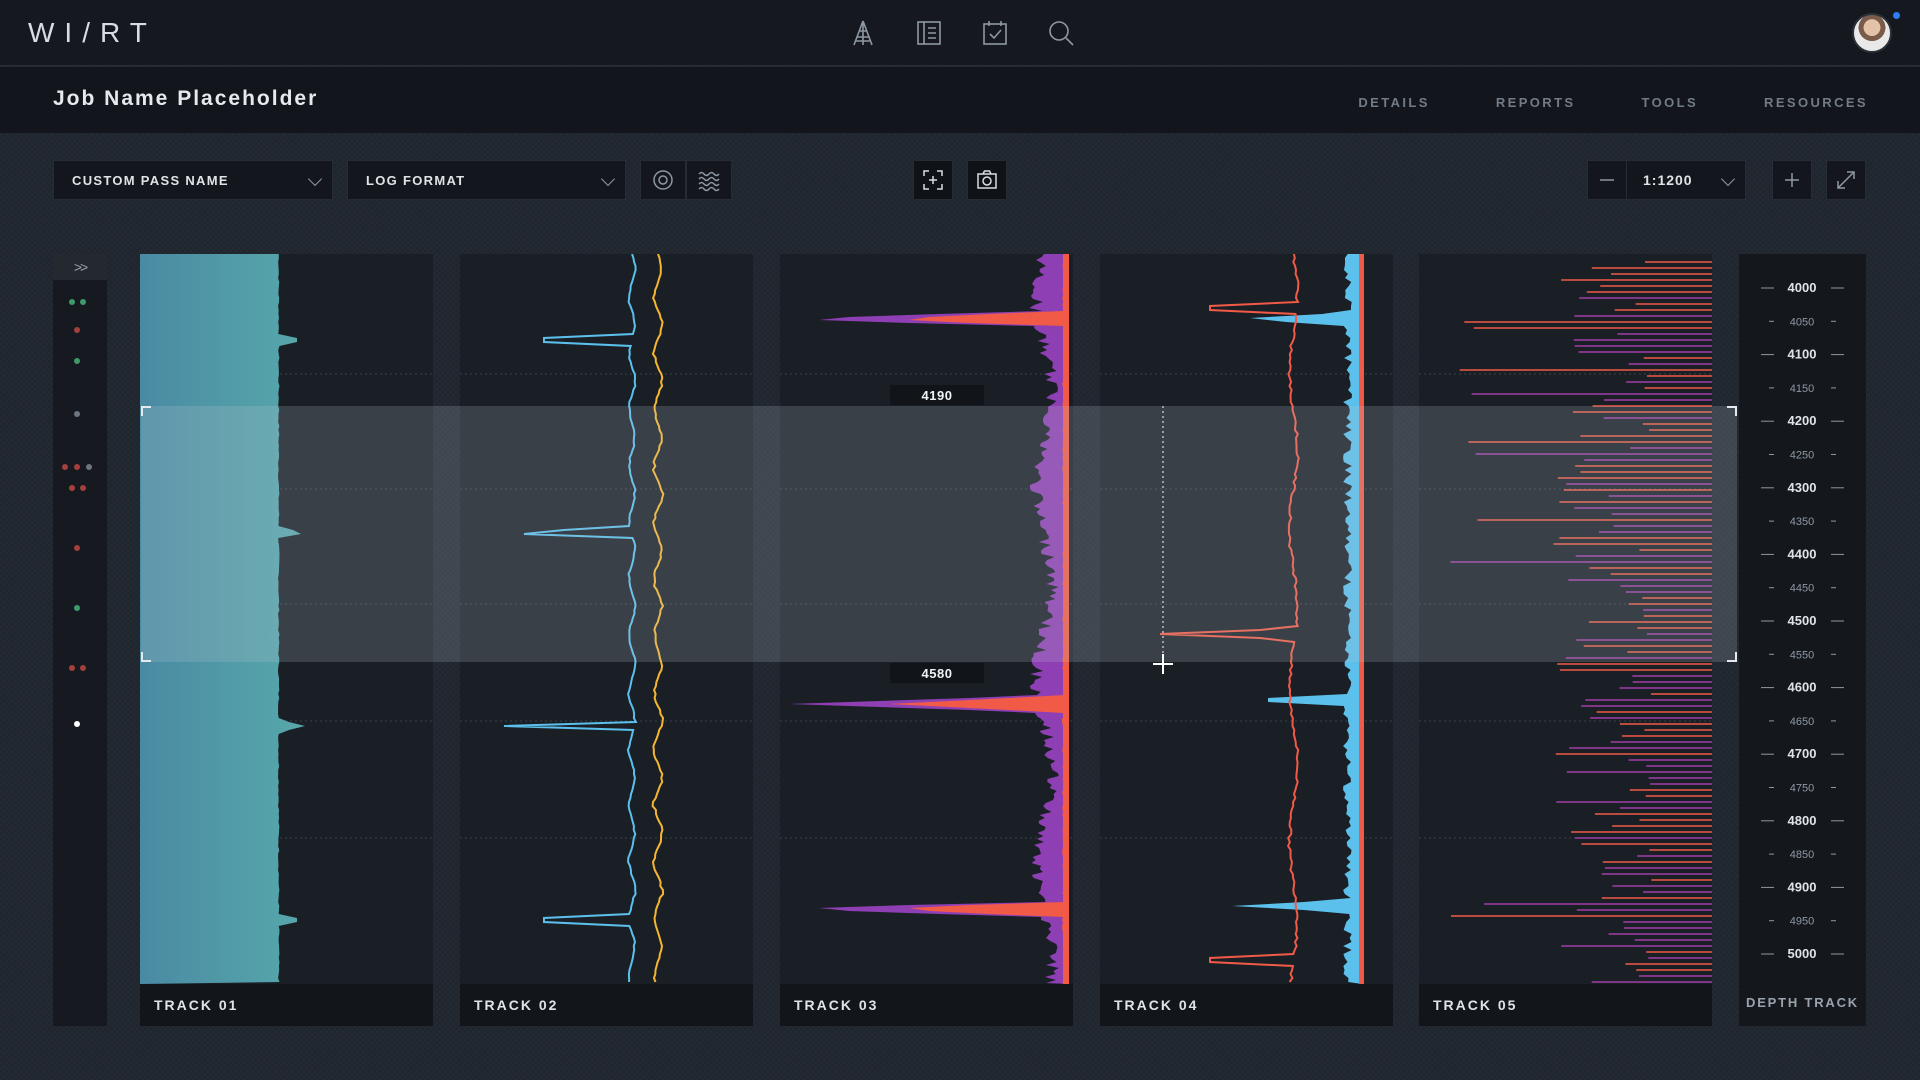  What do you see at coordinates (1163, 540) in the screenshot?
I see `crosshair-cursor` at bounding box center [1163, 540].